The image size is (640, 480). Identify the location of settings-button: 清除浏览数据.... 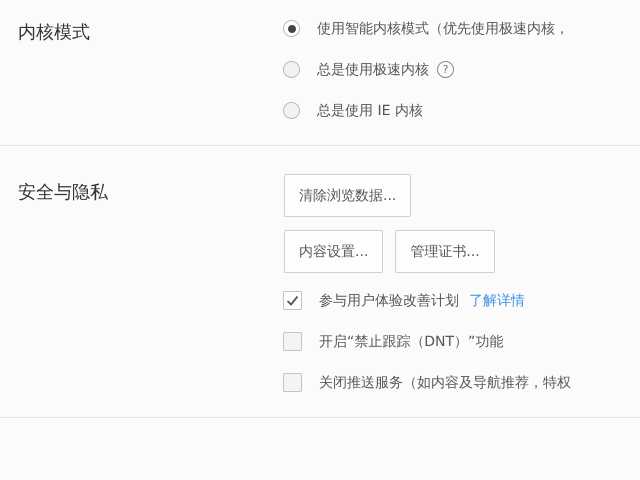
(348, 195).